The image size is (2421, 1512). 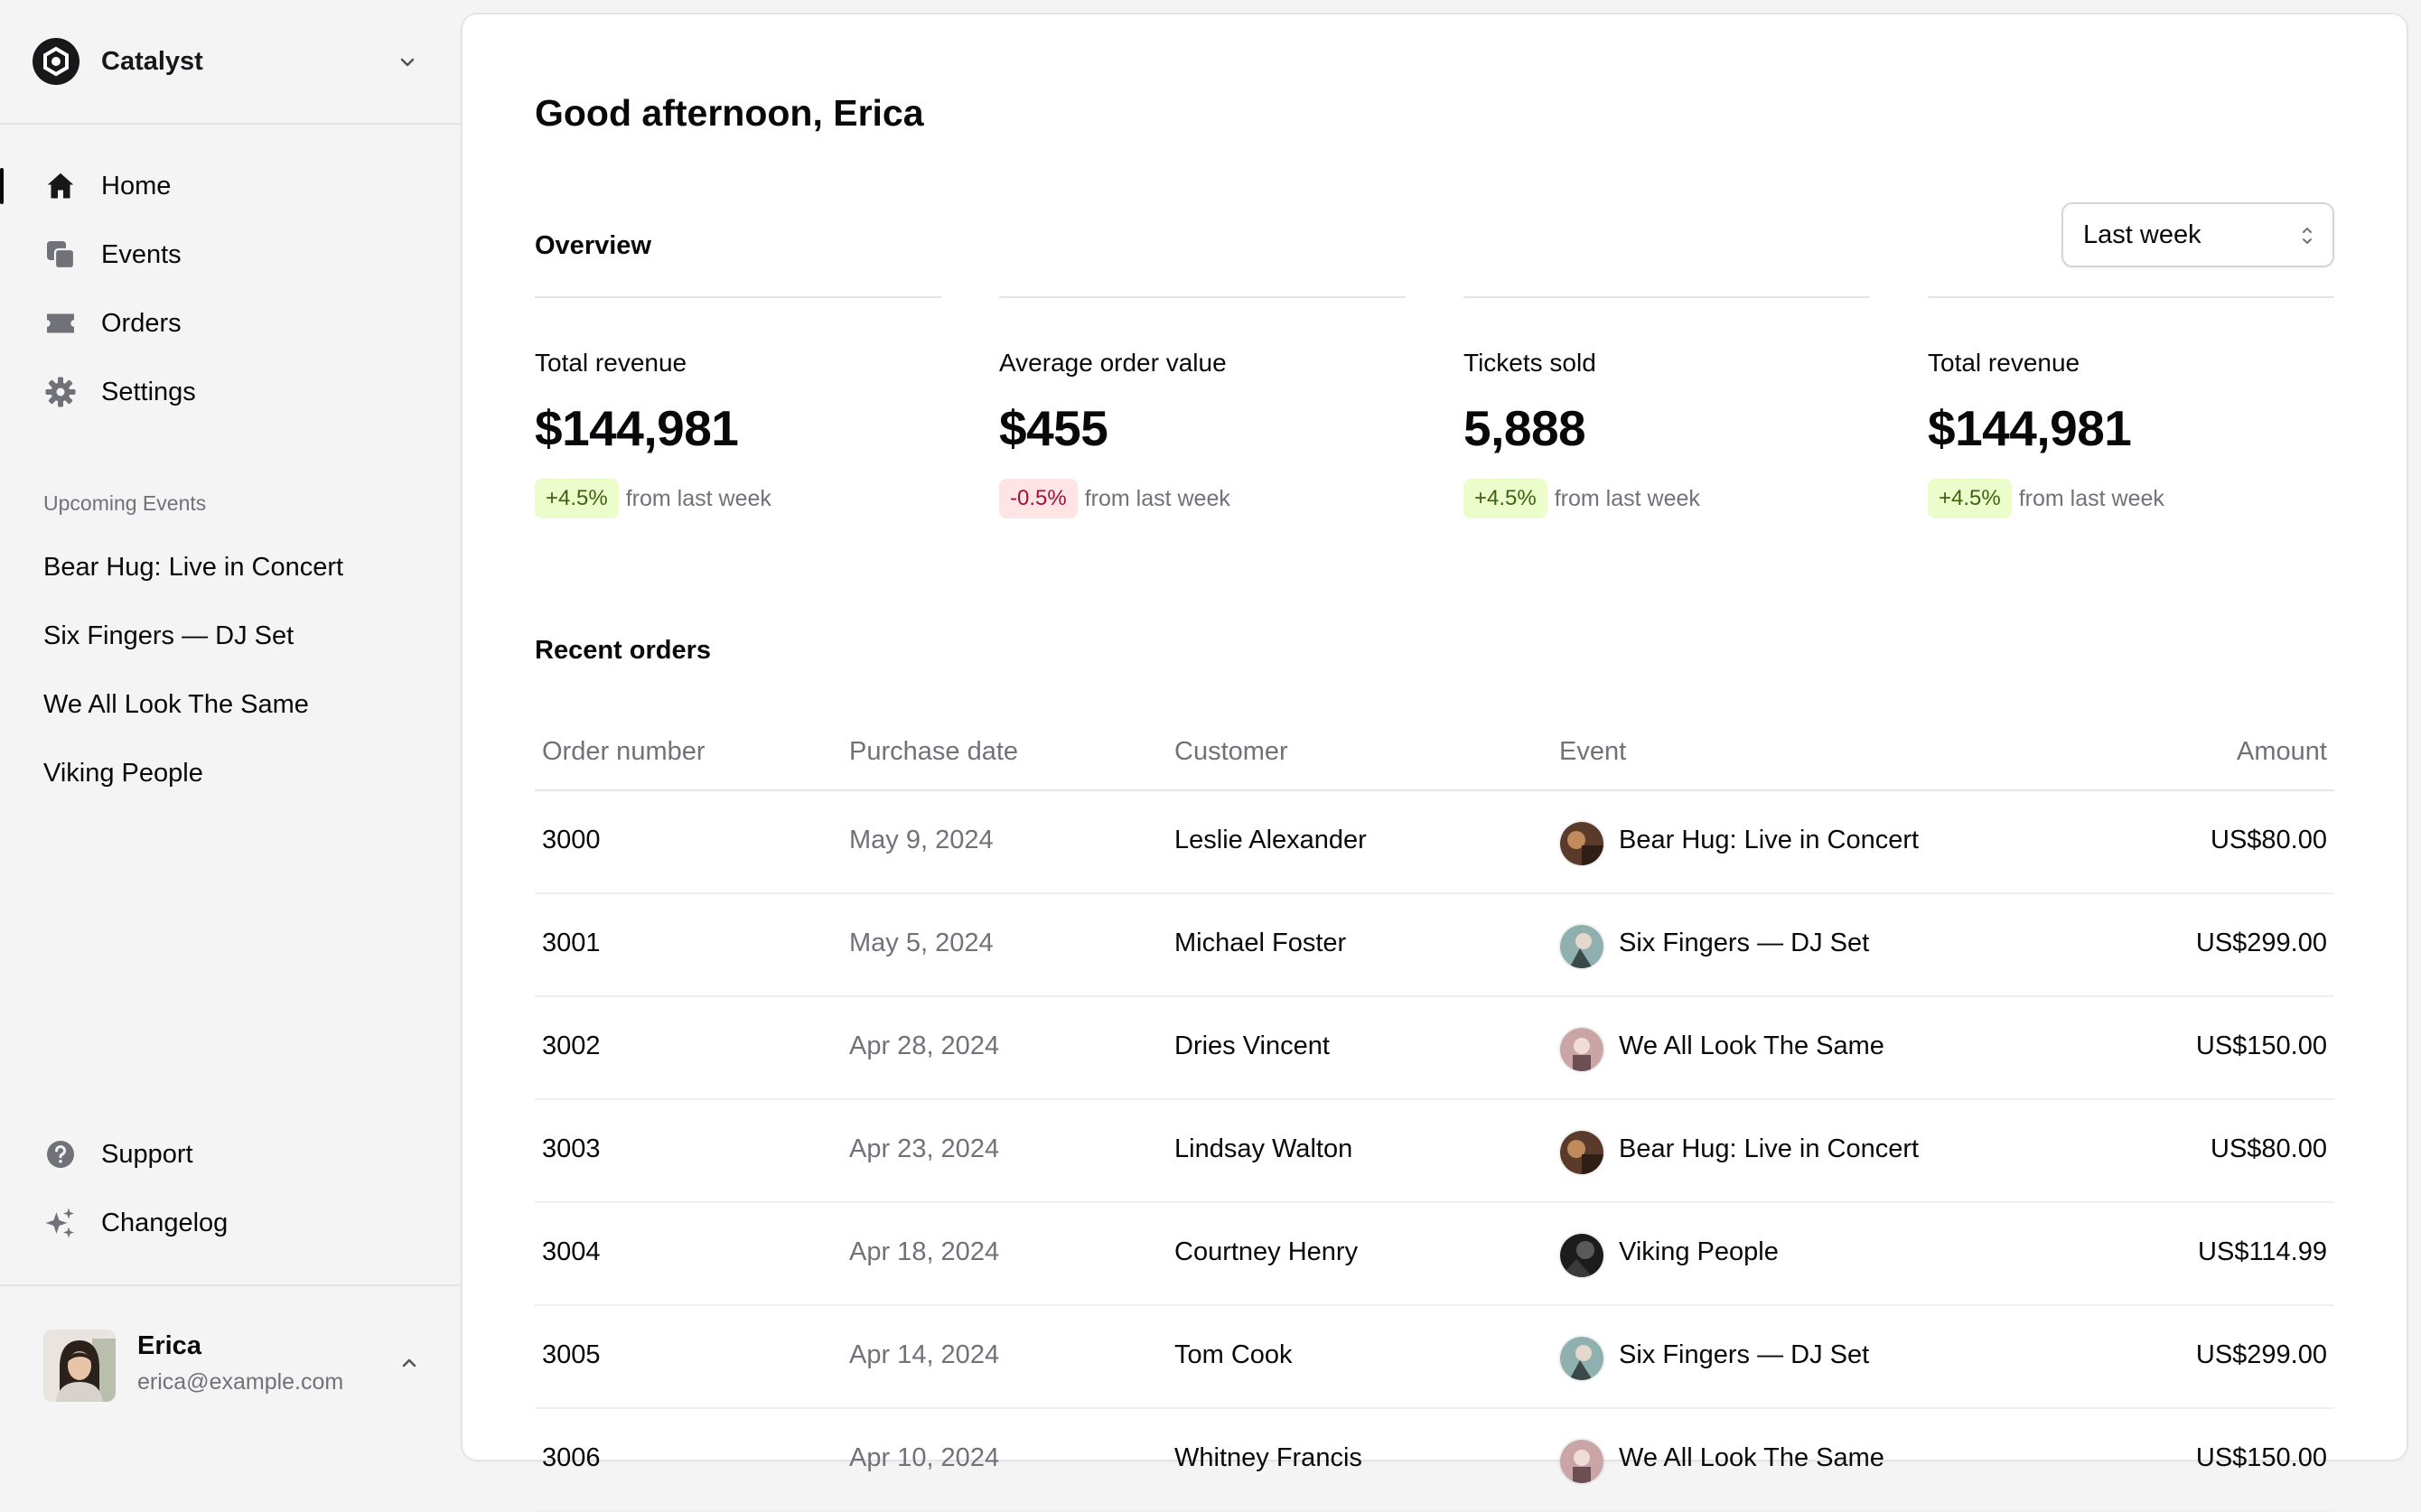 I want to click on stat-value: $144,981, so click(x=2030, y=428).